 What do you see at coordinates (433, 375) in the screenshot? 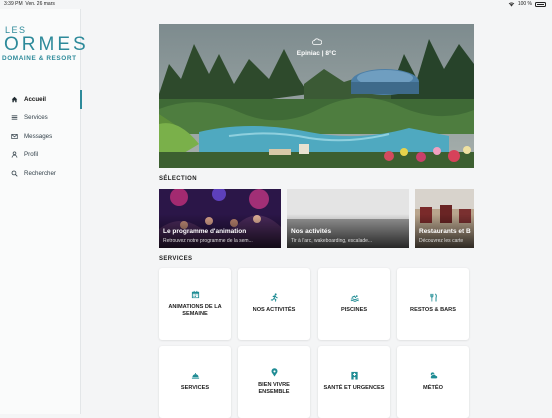
I see `weather-icon` at bounding box center [433, 375].